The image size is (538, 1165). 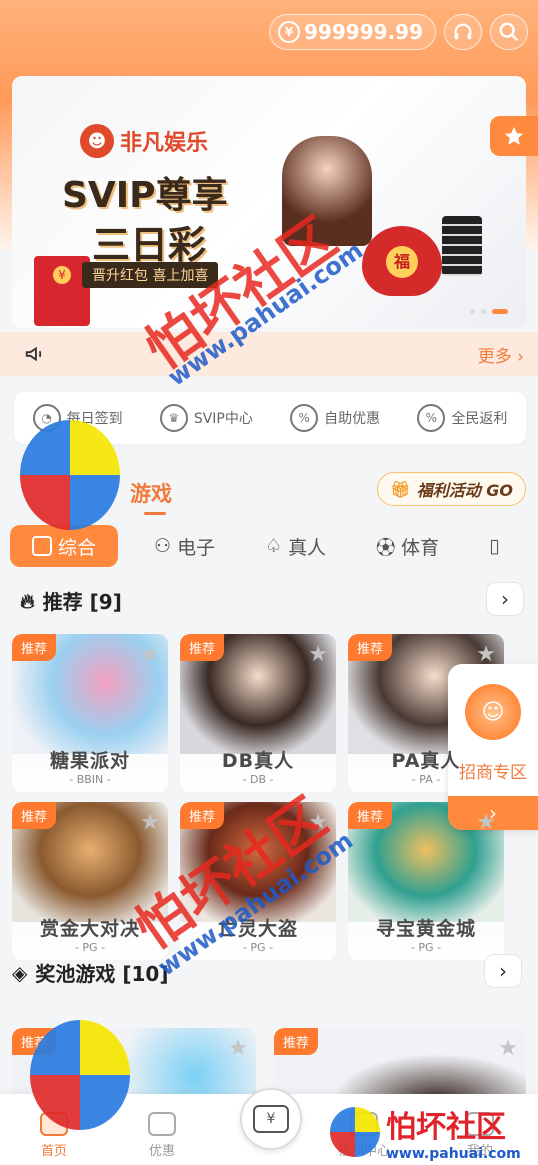 What do you see at coordinates (150, 275) in the screenshot?
I see `banner-tagline: 晋升红包 喜上加喜` at bounding box center [150, 275].